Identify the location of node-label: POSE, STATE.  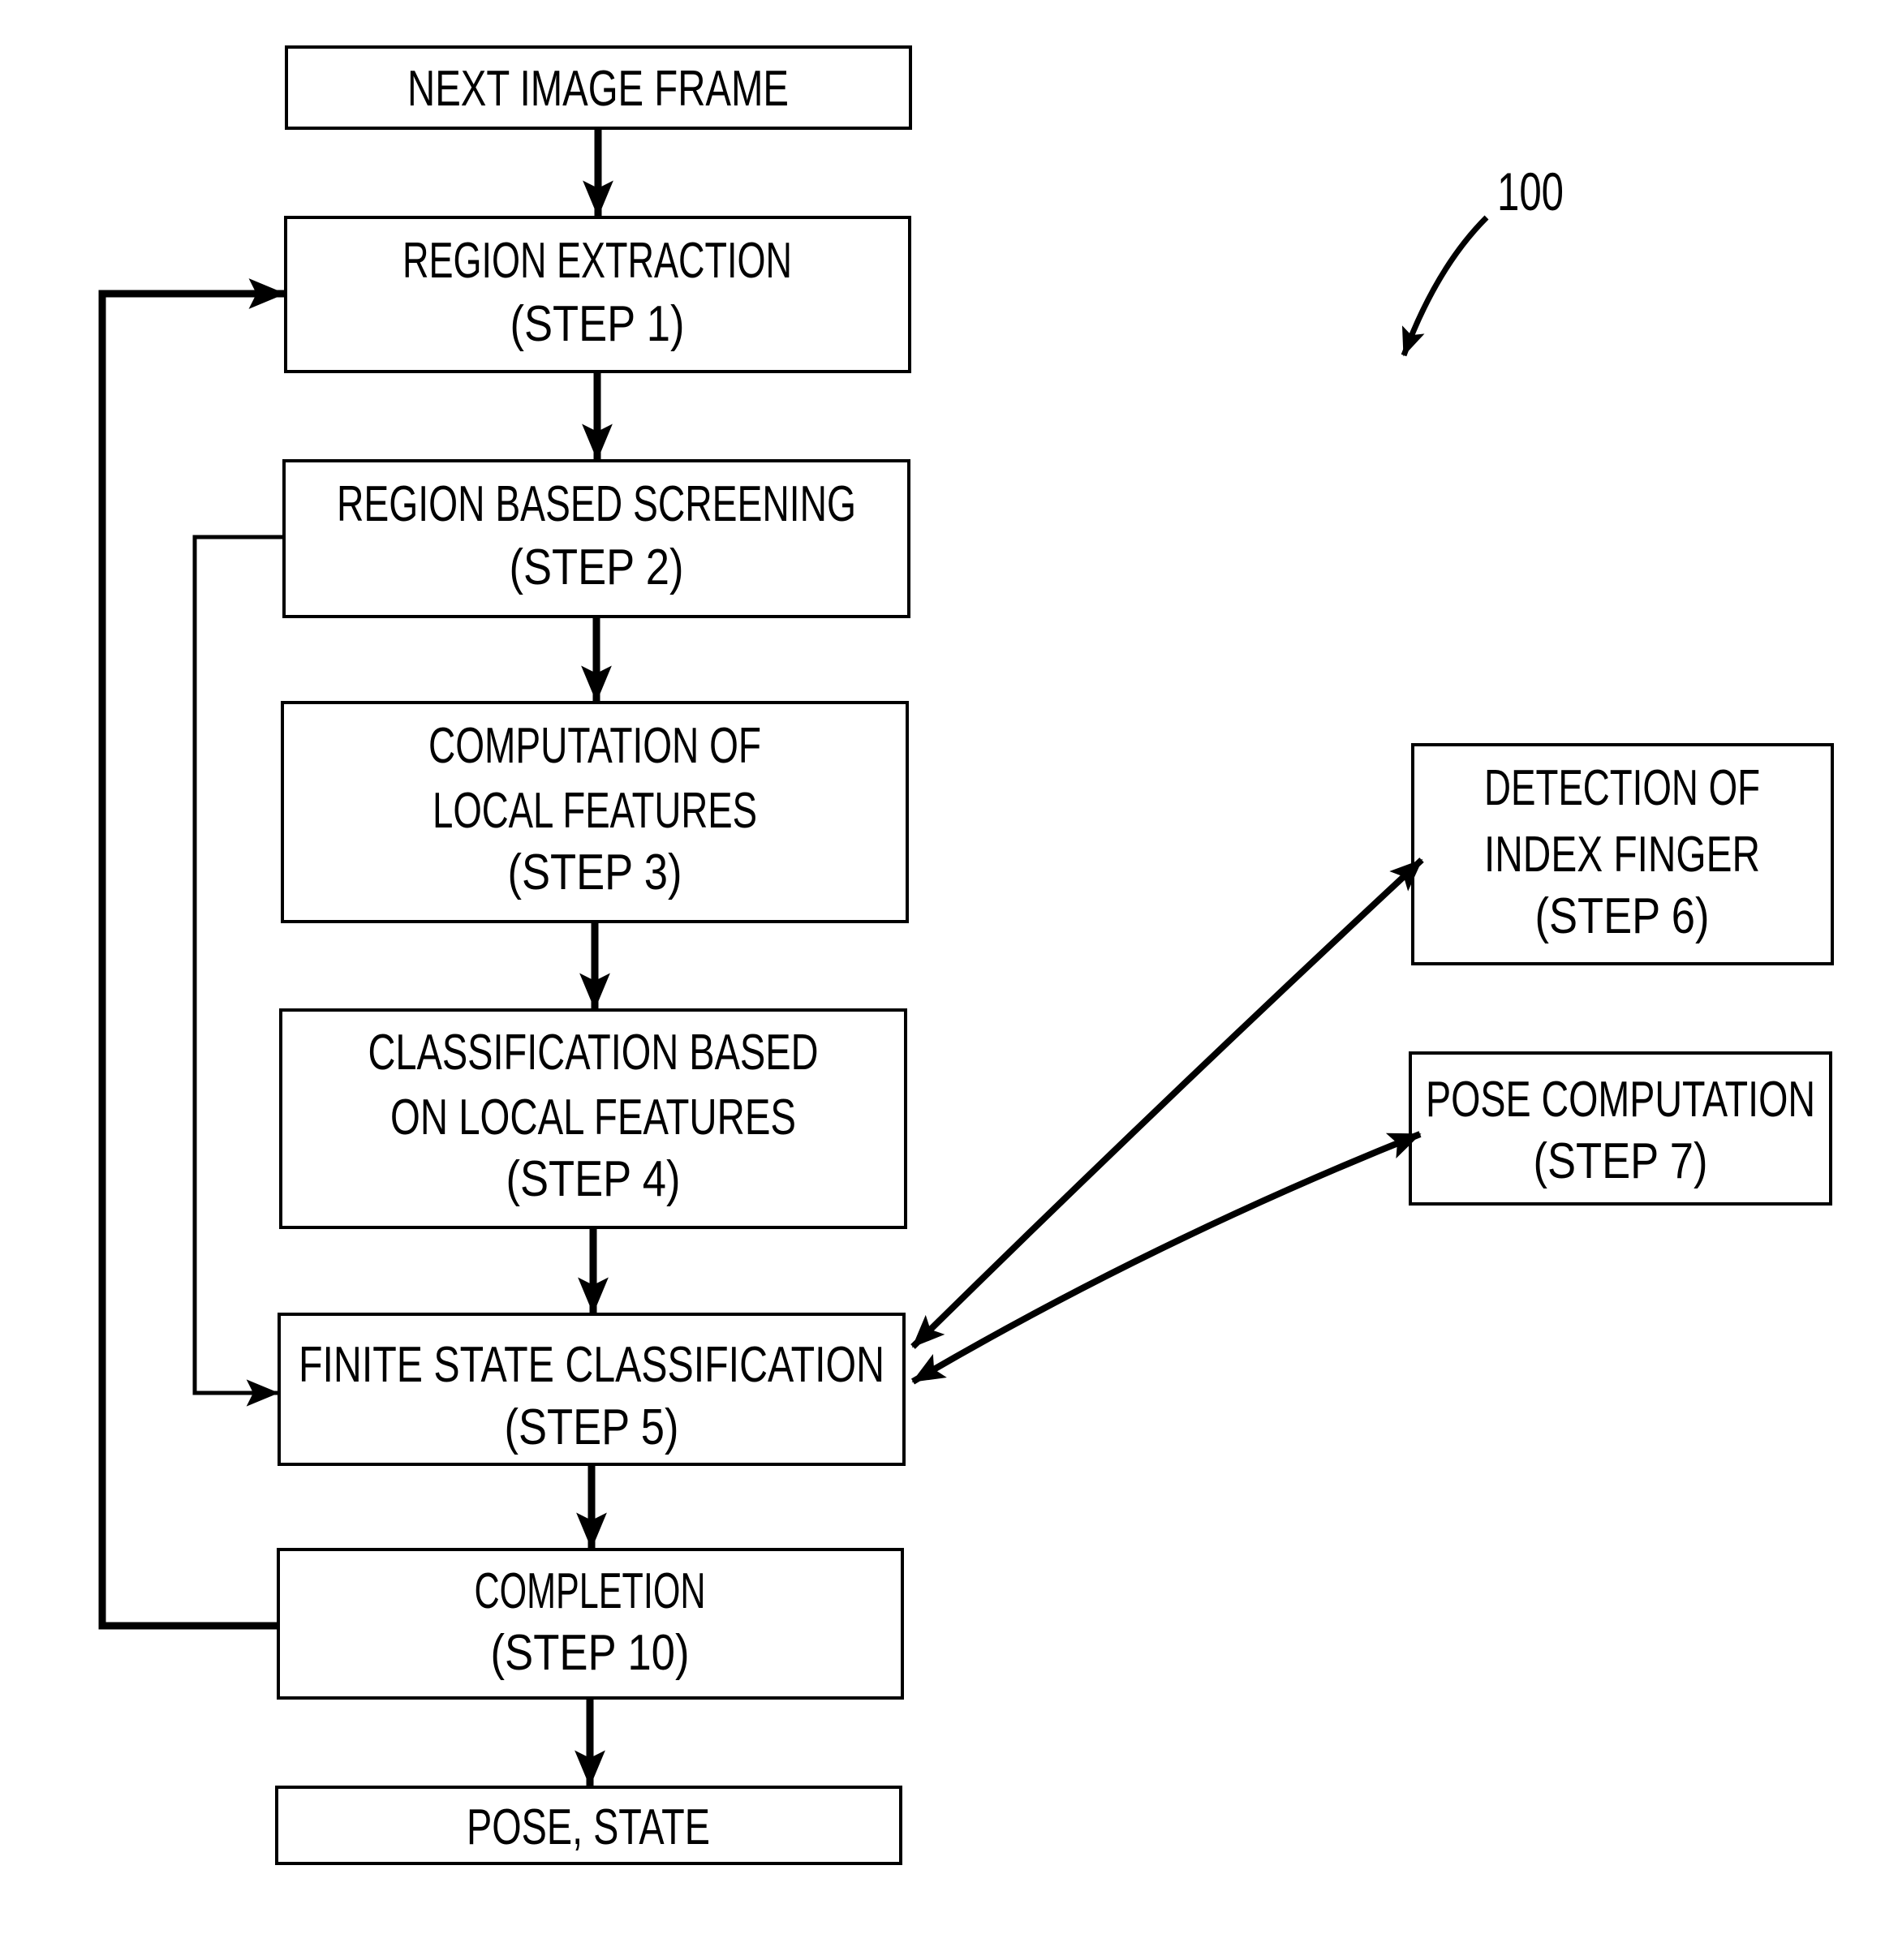
(588, 1827).